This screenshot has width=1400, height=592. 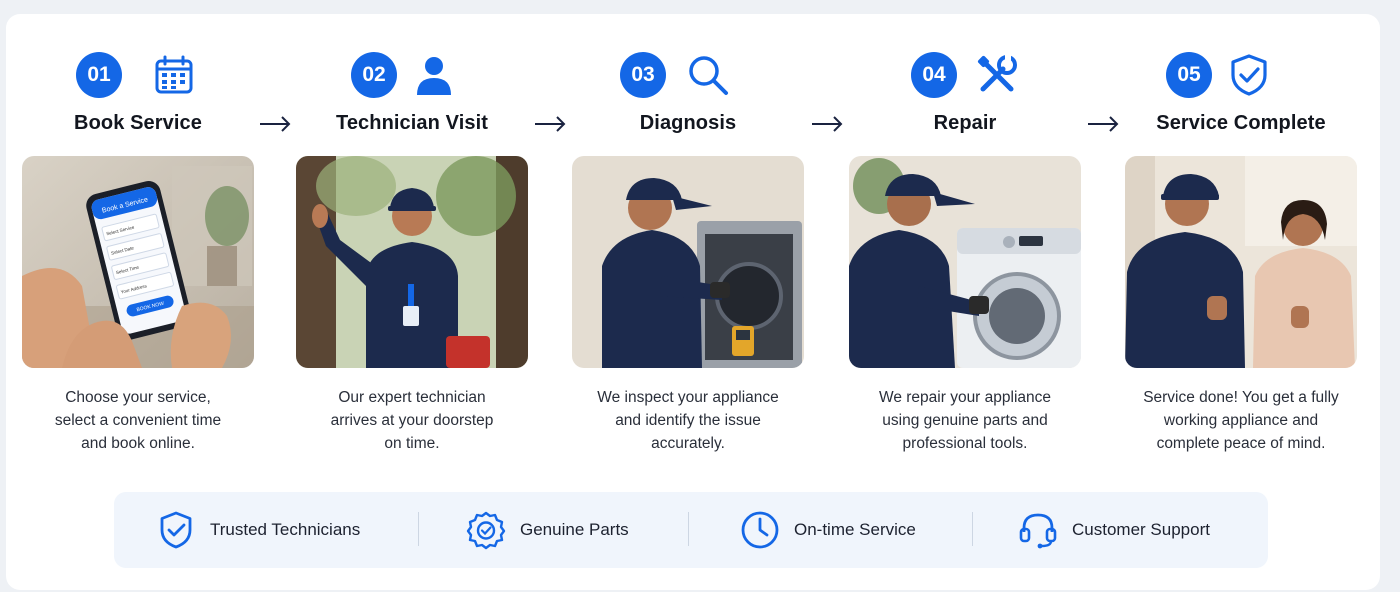 I want to click on feature-customer-support: Customer Support, so click(x=1114, y=530).